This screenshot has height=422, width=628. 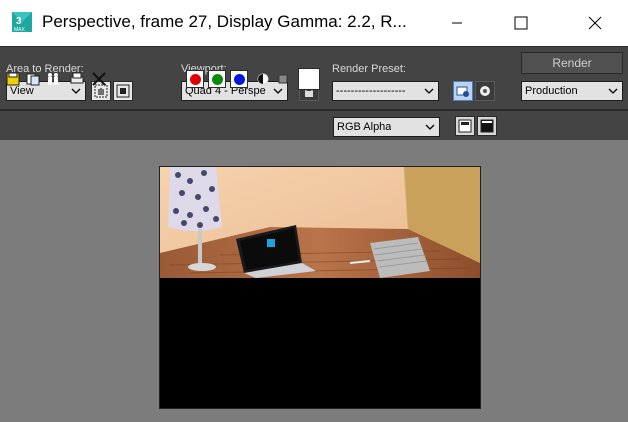 I want to click on toggle-ui-button, so click(x=487, y=126).